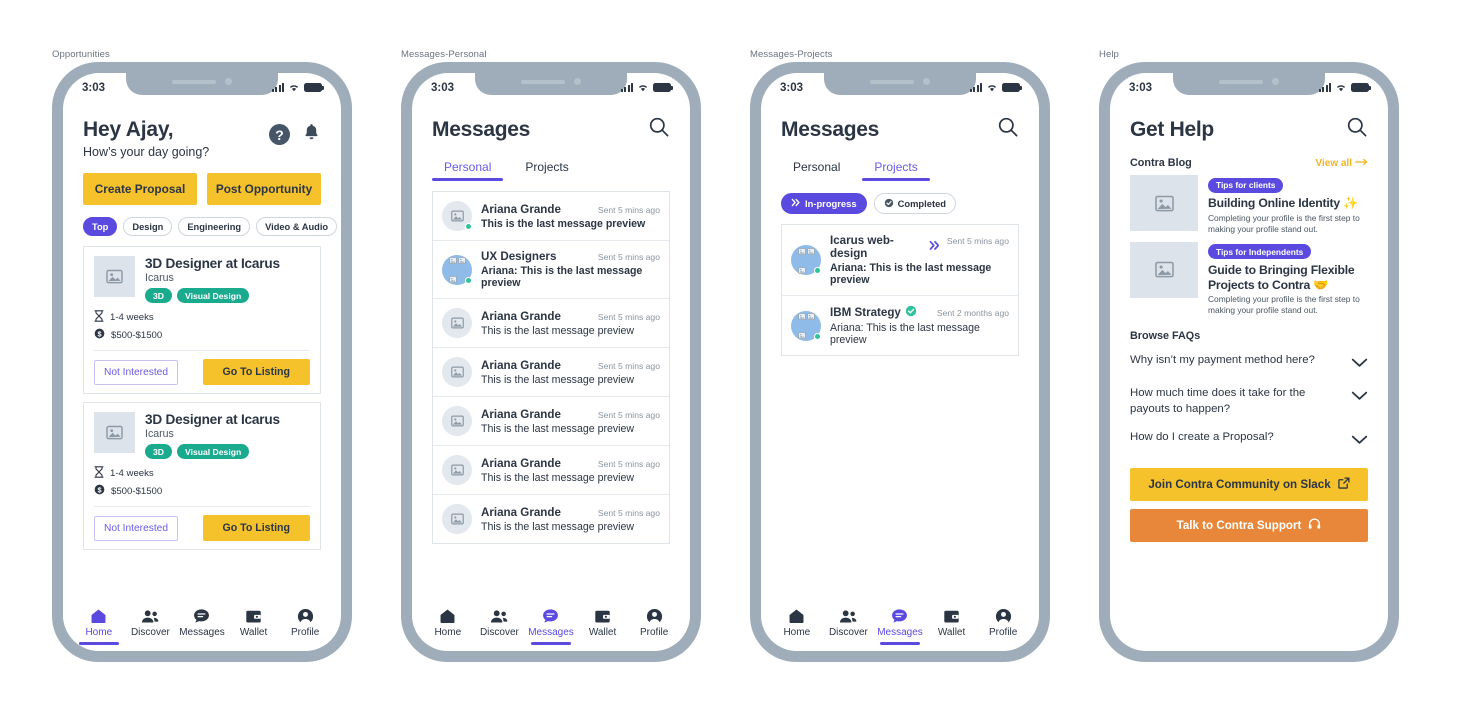  I want to click on online-status-dot, so click(468, 226).